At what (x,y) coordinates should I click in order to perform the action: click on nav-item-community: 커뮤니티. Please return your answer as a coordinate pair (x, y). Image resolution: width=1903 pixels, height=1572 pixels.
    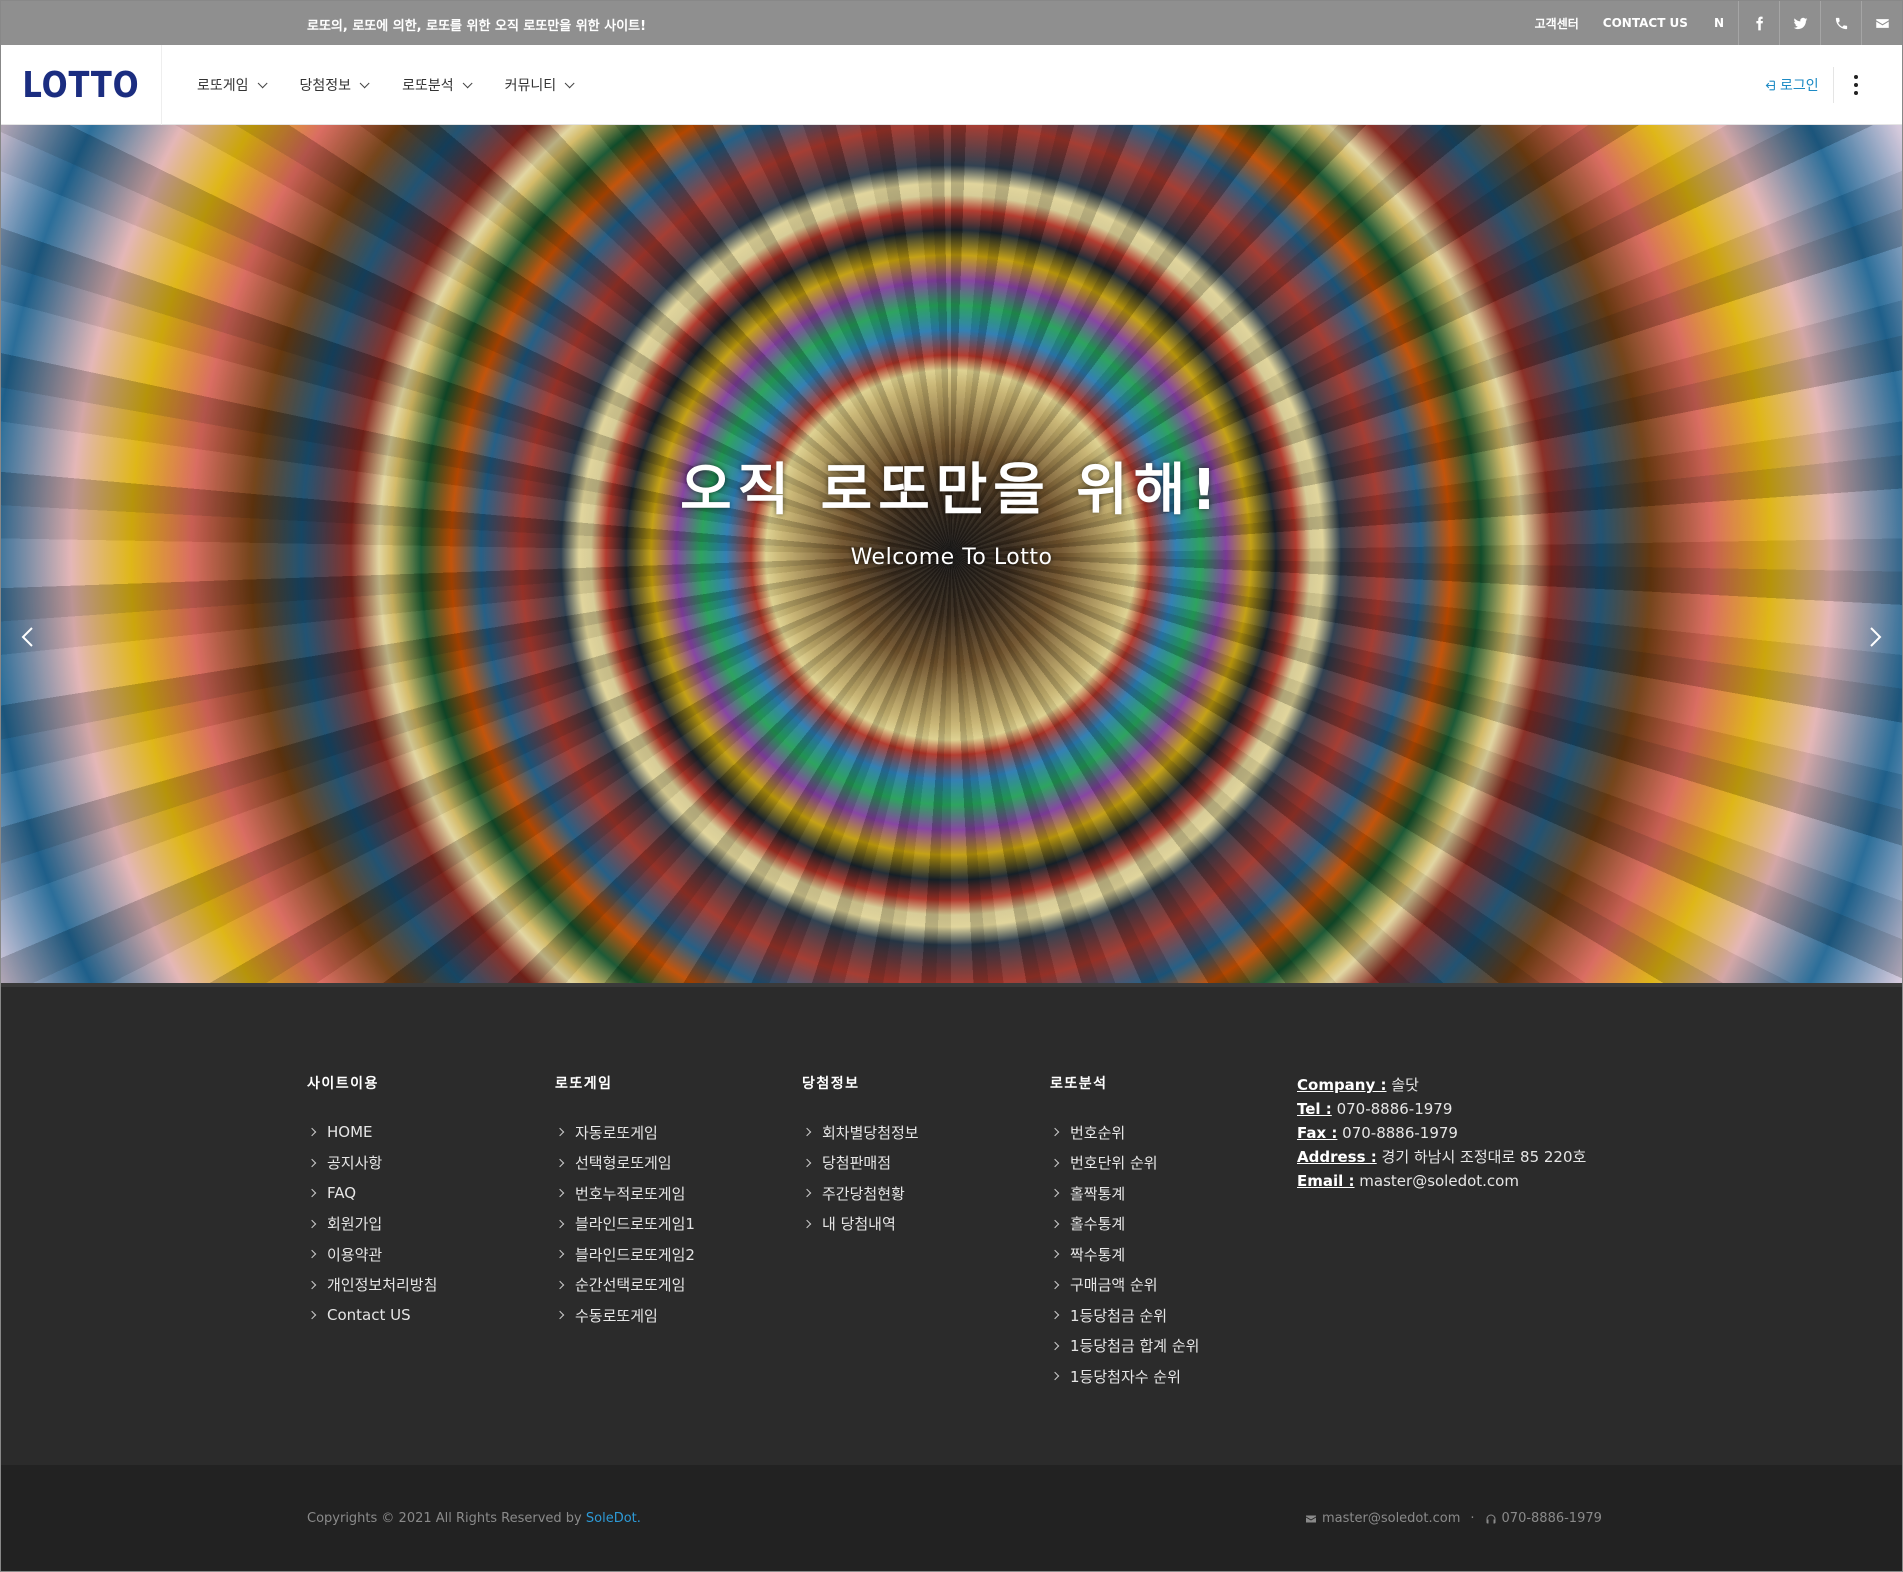
    Looking at the image, I should click on (539, 85).